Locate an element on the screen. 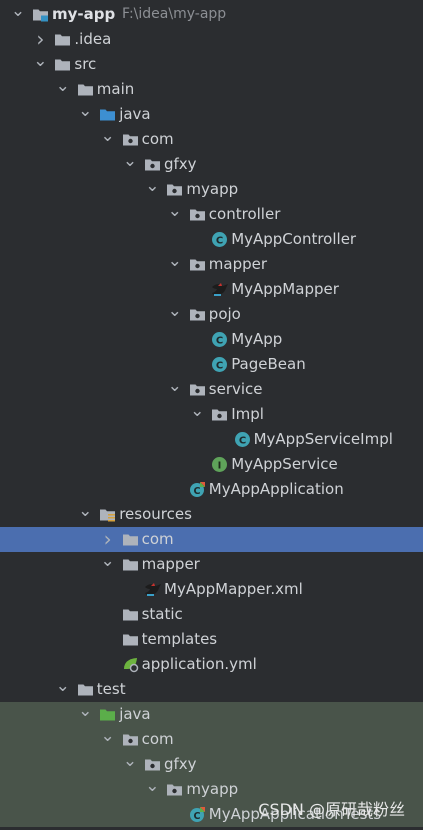 The height and width of the screenshot is (830, 423). tree-row-pojo: ⌄ pojo is located at coordinates (211, 314).